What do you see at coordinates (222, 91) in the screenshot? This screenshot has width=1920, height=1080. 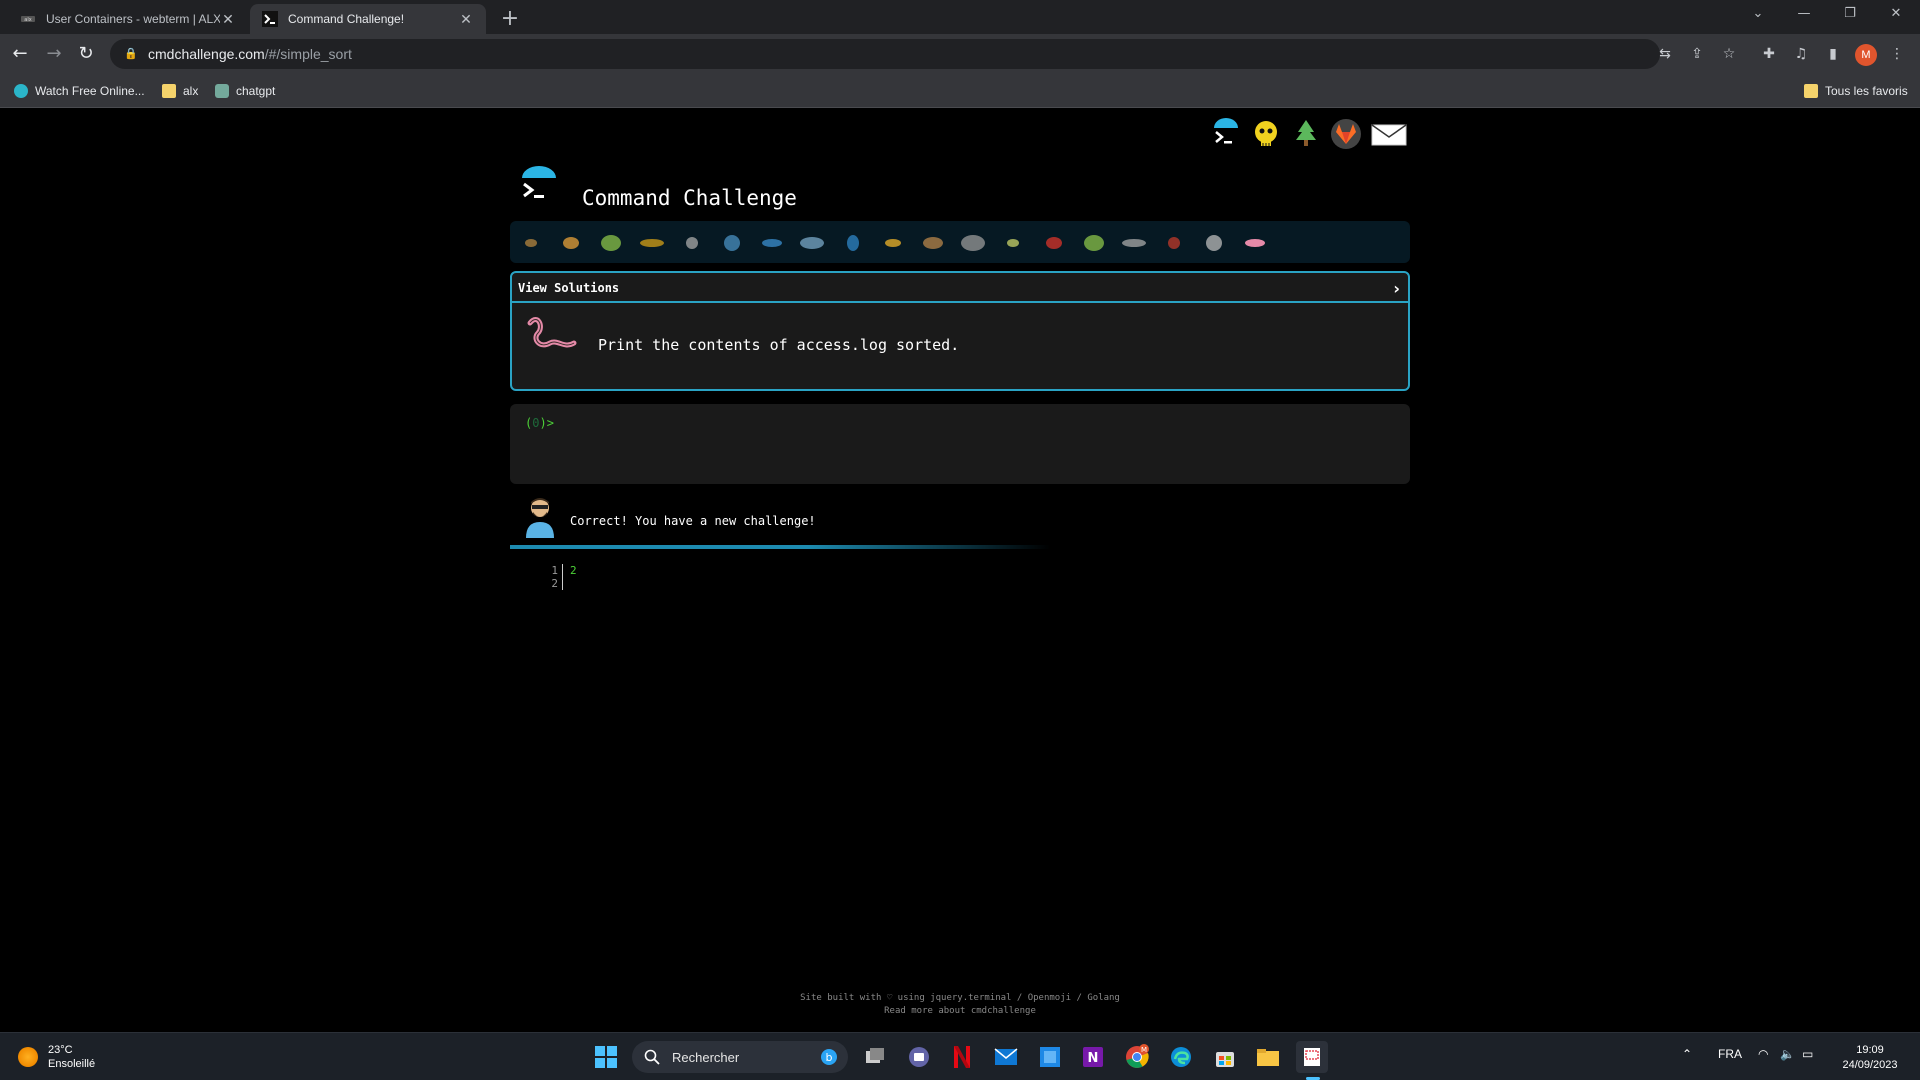 I see `chatgpt-icon` at bounding box center [222, 91].